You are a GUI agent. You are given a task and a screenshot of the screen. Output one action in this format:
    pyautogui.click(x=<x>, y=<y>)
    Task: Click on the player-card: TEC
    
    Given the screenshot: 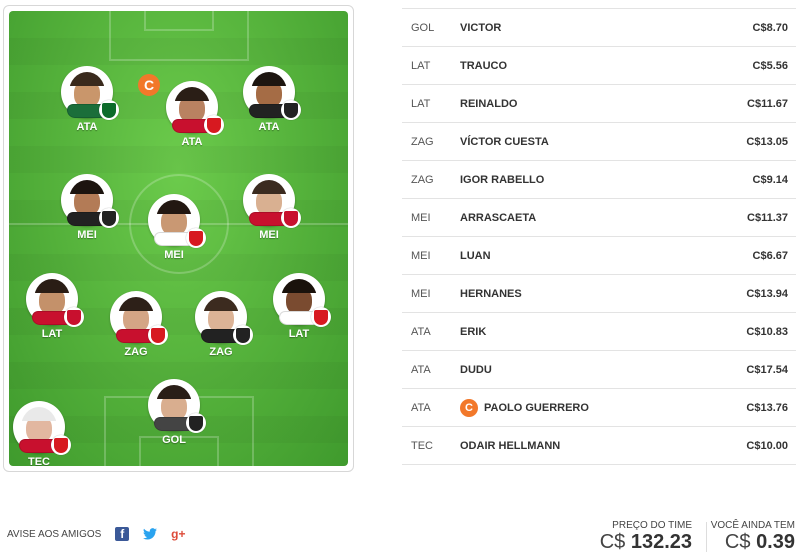 What is the action you would take?
    pyautogui.click(x=44, y=433)
    